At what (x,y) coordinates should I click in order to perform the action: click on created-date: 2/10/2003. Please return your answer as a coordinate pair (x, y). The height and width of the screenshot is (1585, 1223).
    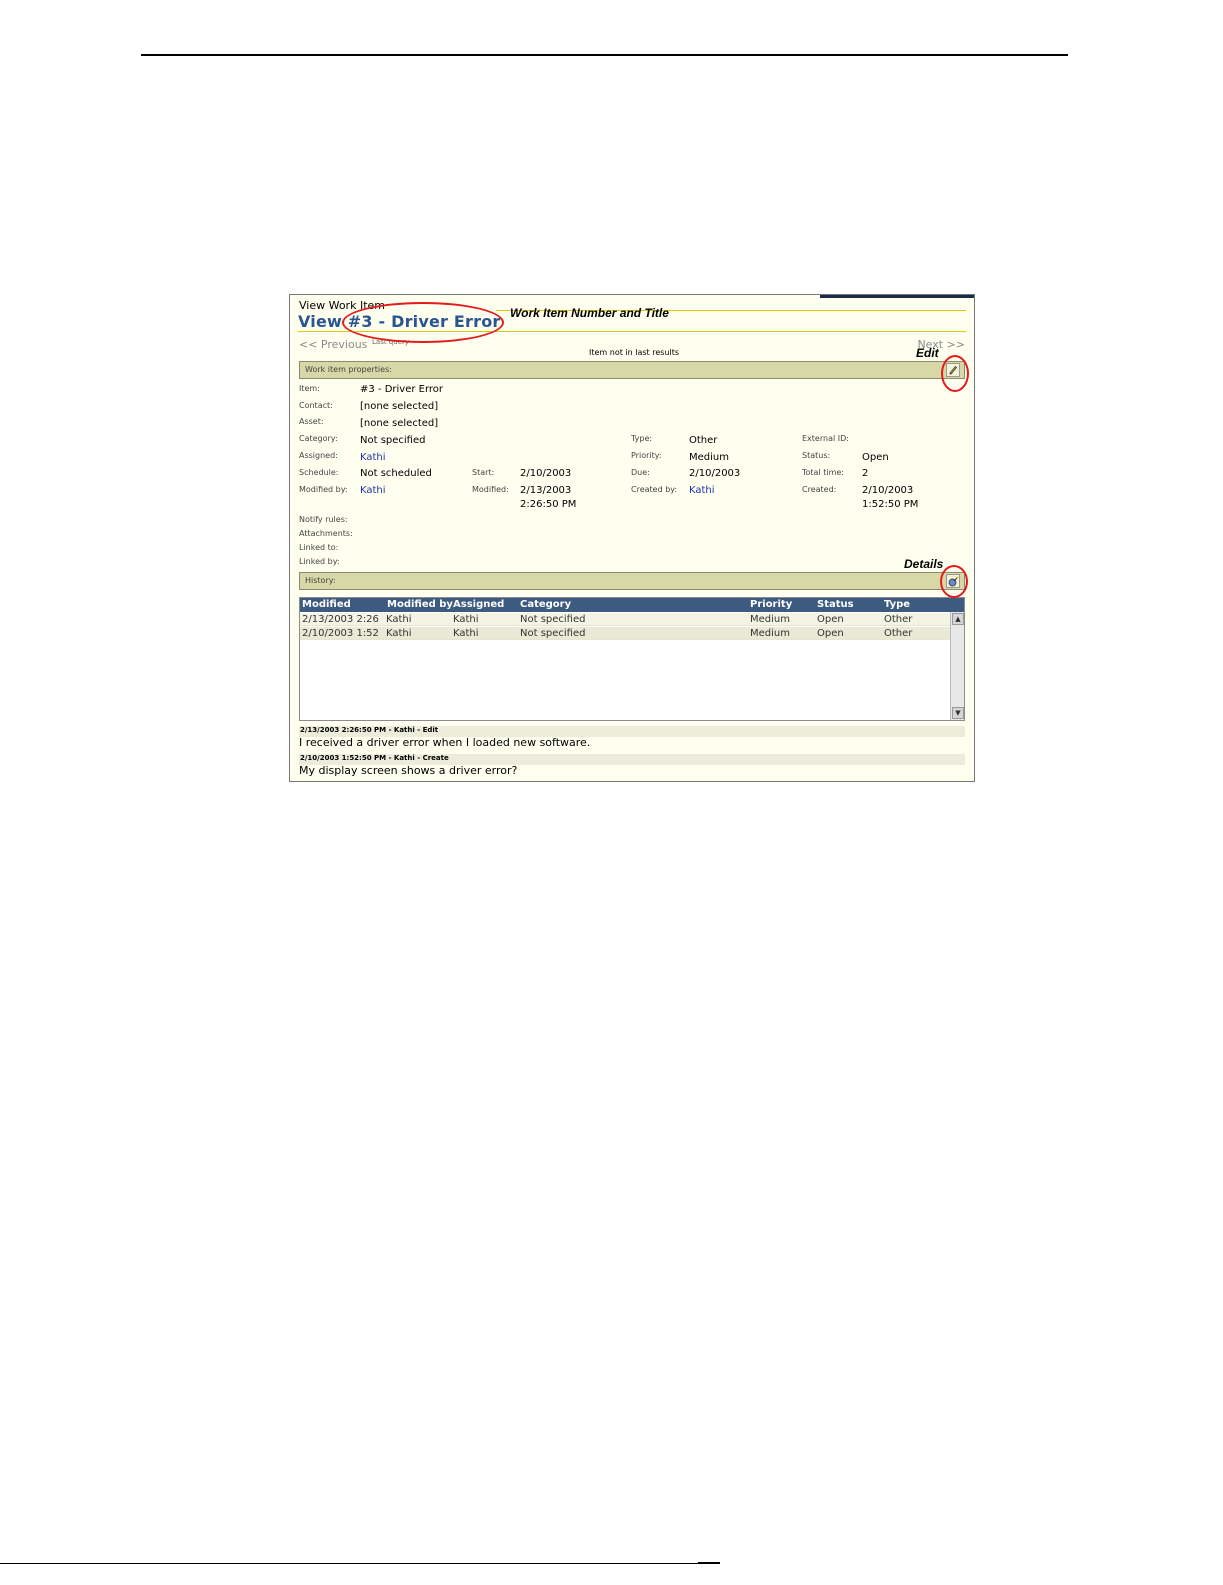
    Looking at the image, I should click on (888, 490).